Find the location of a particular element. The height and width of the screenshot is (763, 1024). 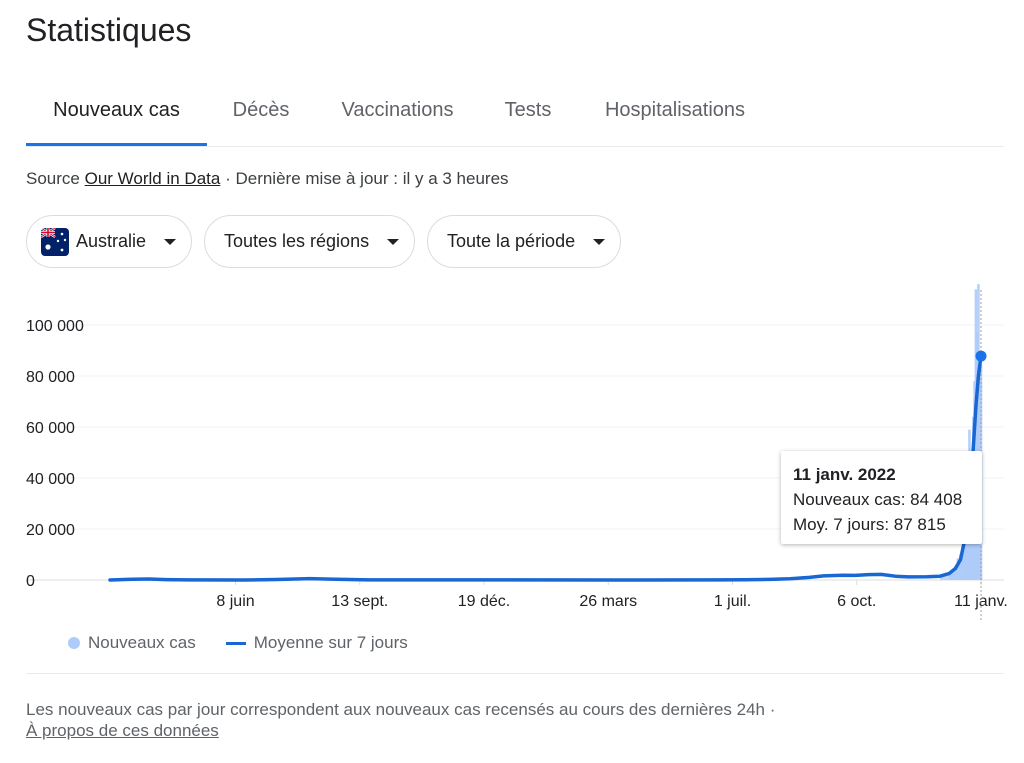

tooltip-average: Moy. 7 jours: 87 815 is located at coordinates (869, 524).